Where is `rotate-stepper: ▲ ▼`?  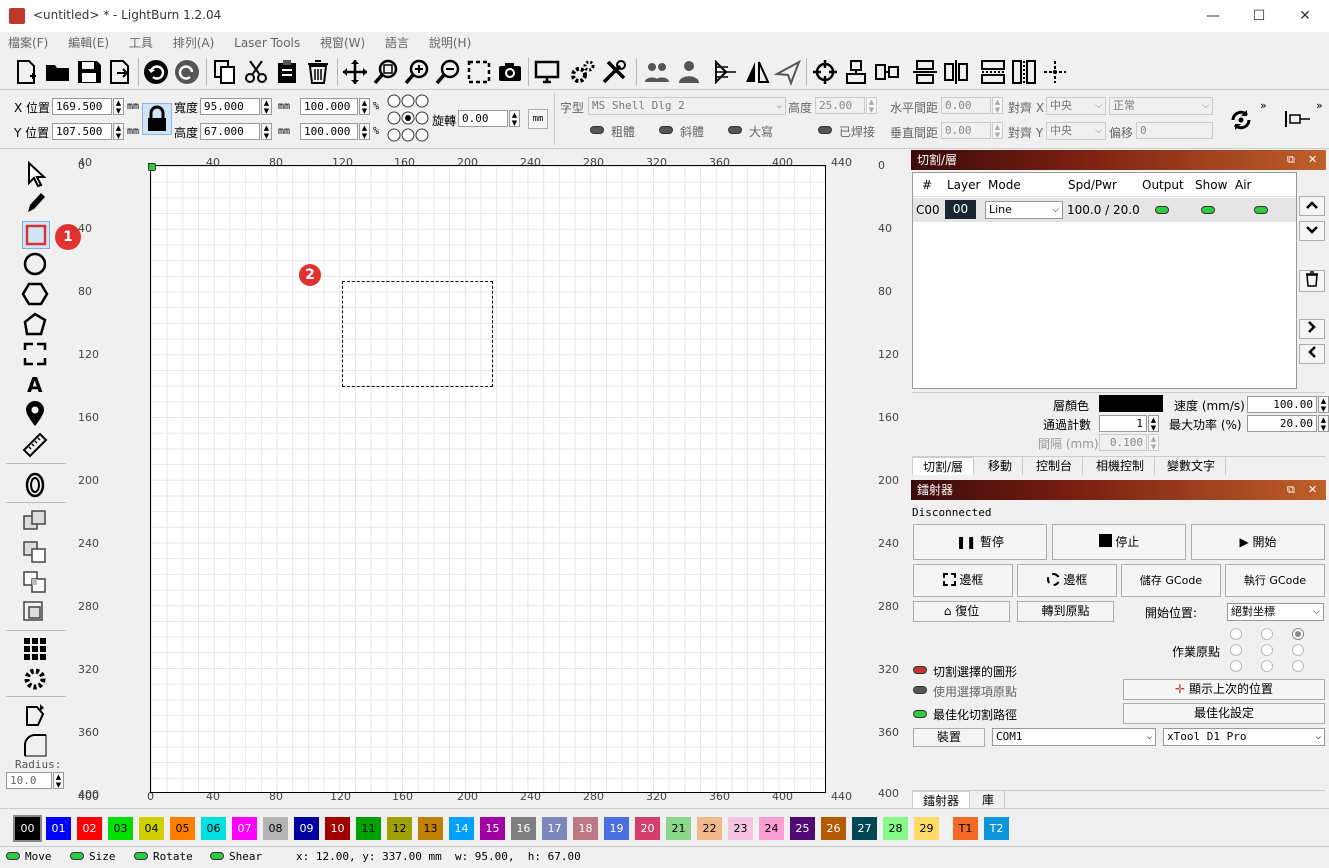 rotate-stepper: ▲ ▼ is located at coordinates (514, 118).